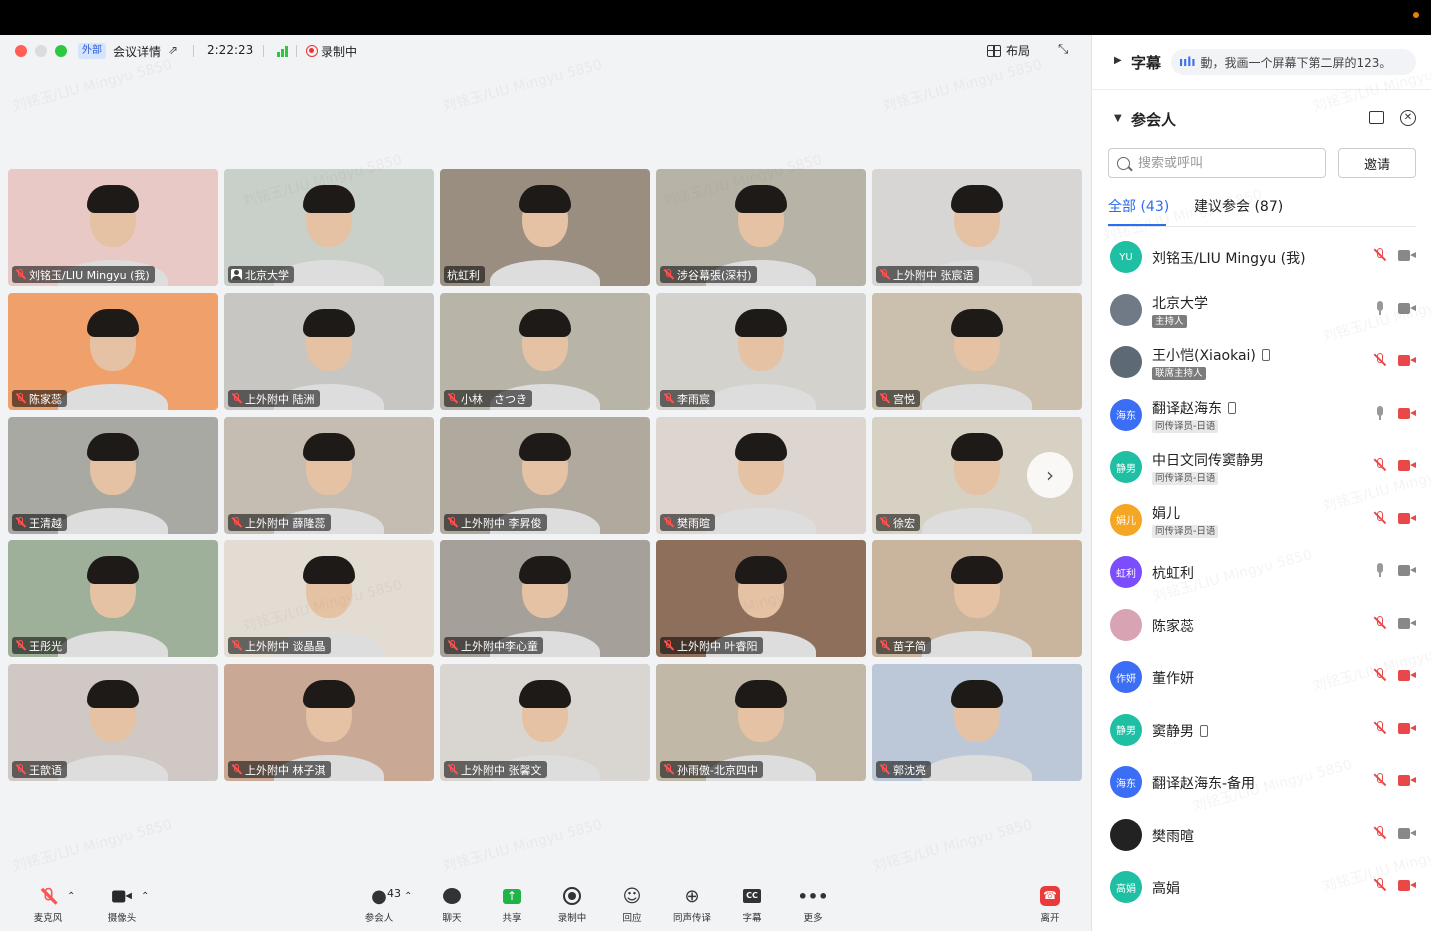 The width and height of the screenshot is (1431, 931). What do you see at coordinates (1376, 117) in the screenshot?
I see `popout-icon` at bounding box center [1376, 117].